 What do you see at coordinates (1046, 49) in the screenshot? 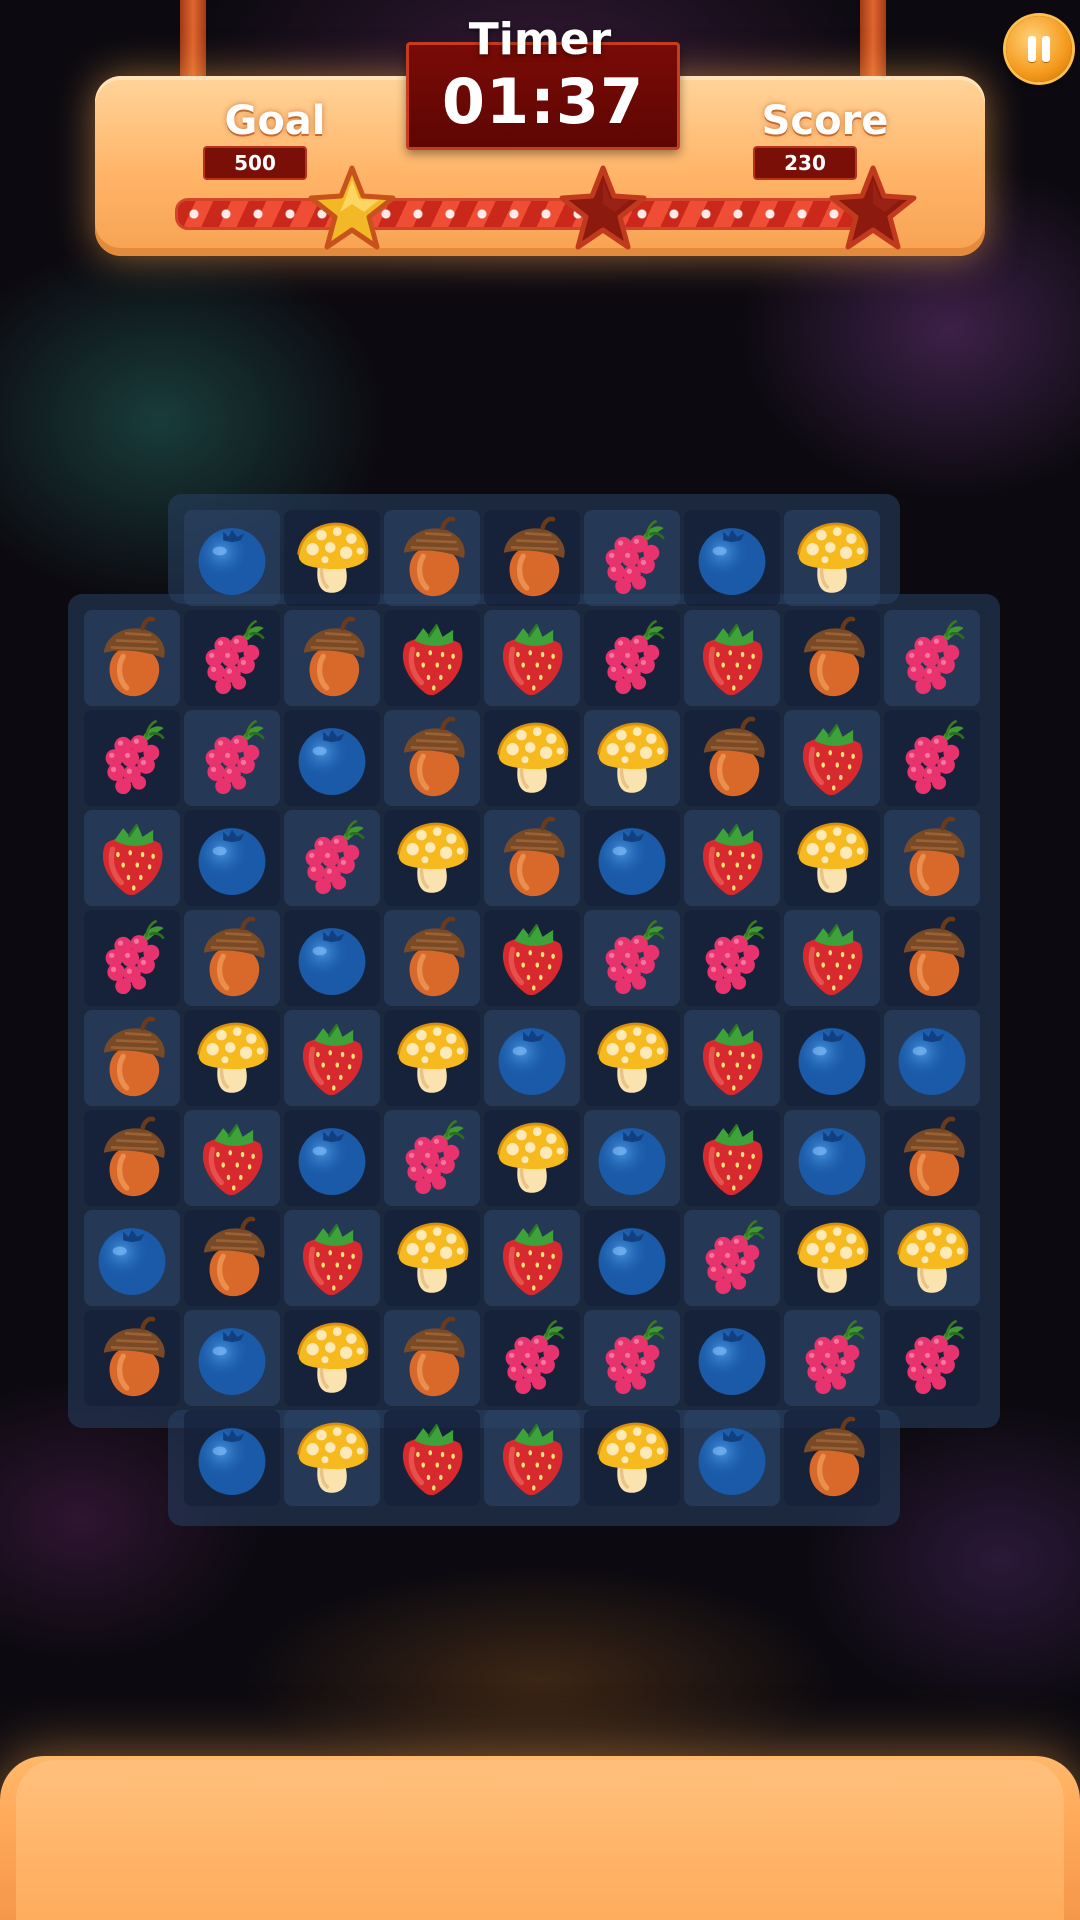
I see `pause-icon` at bounding box center [1046, 49].